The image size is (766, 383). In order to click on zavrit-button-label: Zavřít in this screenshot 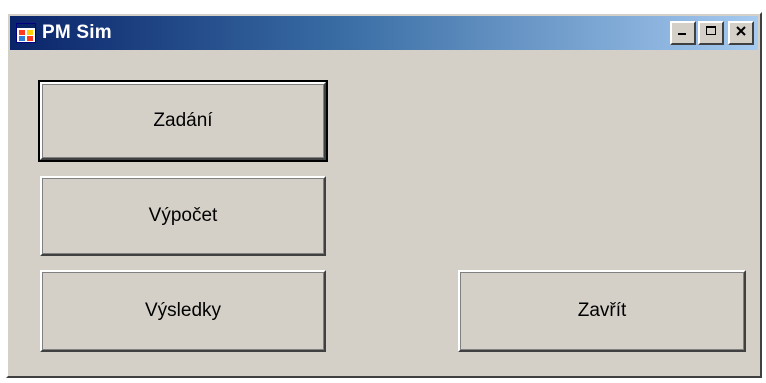, I will do `click(602, 310)`.